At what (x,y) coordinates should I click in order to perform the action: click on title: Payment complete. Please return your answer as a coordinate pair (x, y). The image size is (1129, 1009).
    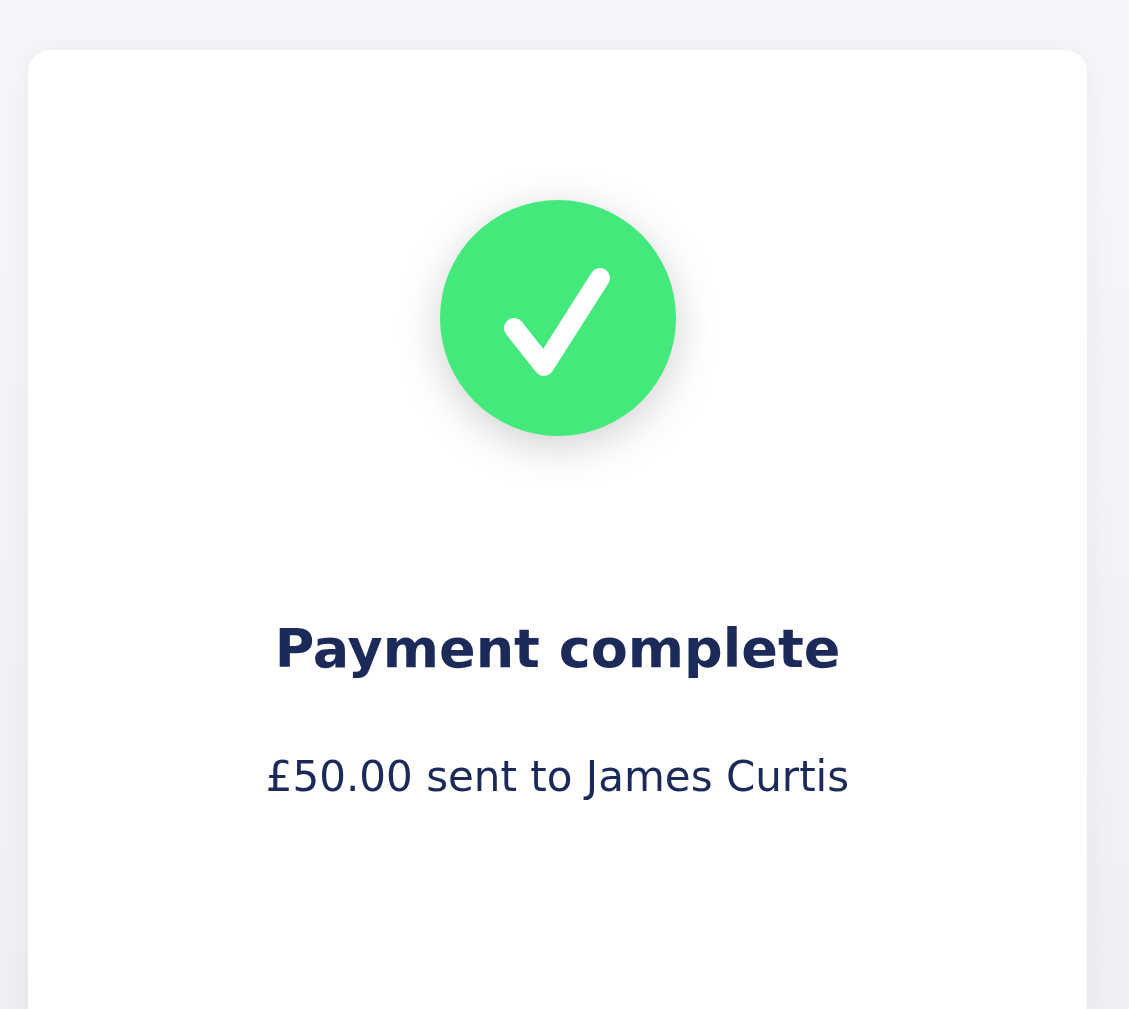
    Looking at the image, I should click on (557, 649).